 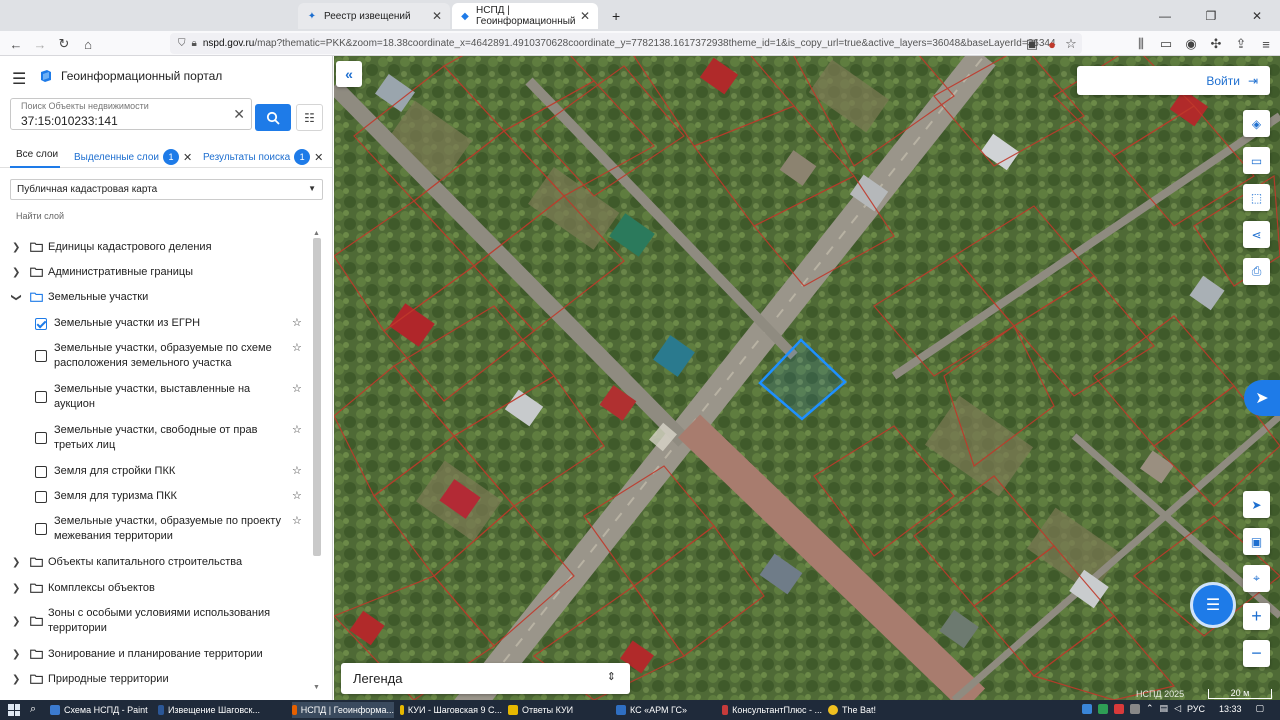 I want to click on browser-tab: ✦ Реестр извещений ✕, so click(x=374, y=16).